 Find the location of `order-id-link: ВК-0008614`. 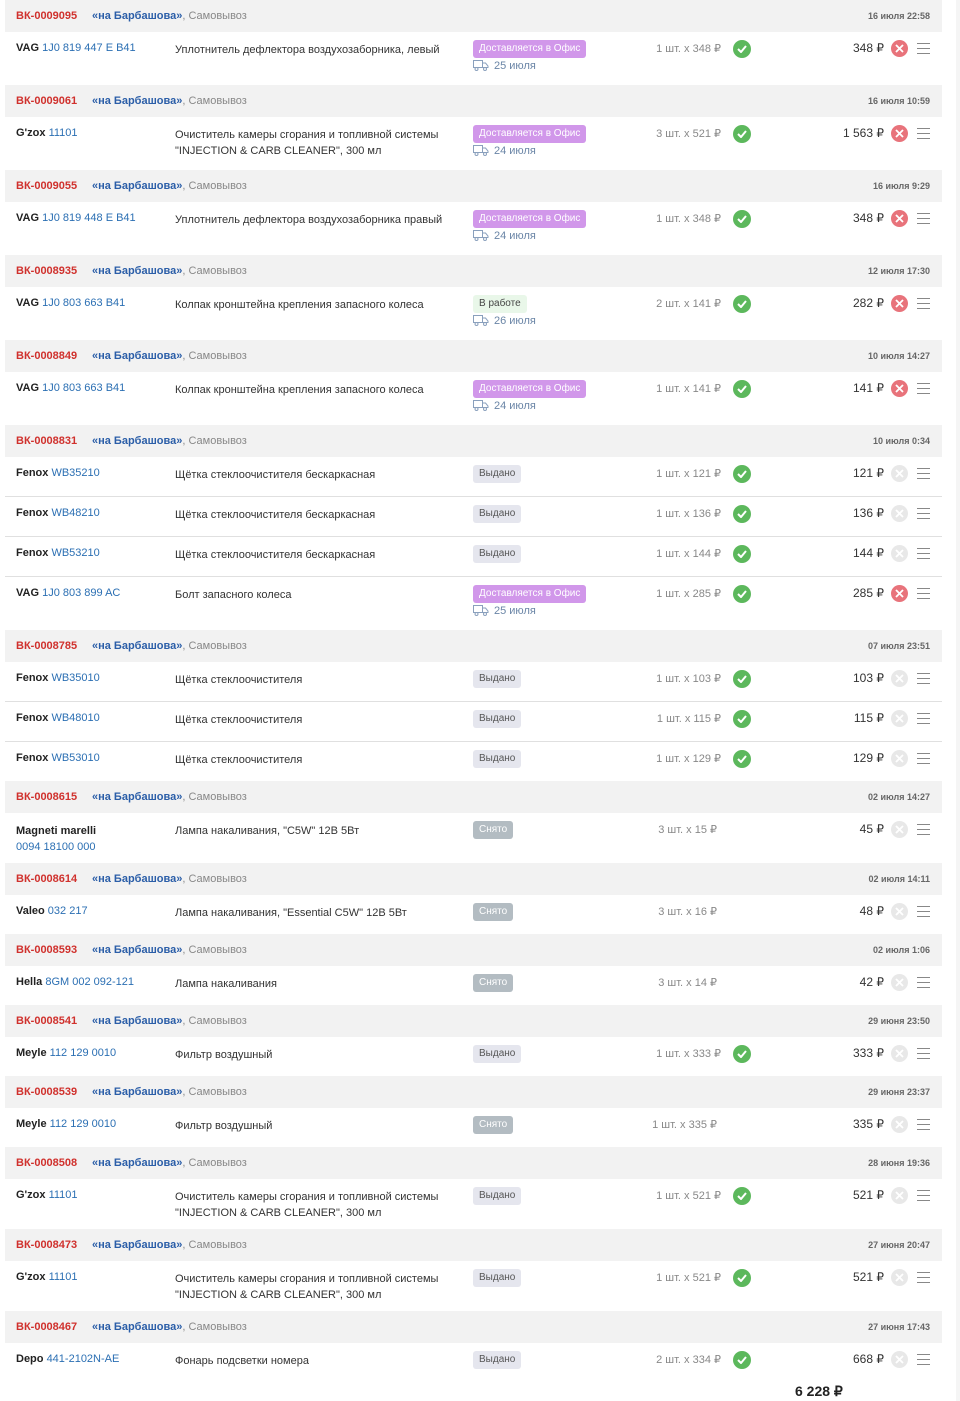

order-id-link: ВК-0008614 is located at coordinates (46, 879).